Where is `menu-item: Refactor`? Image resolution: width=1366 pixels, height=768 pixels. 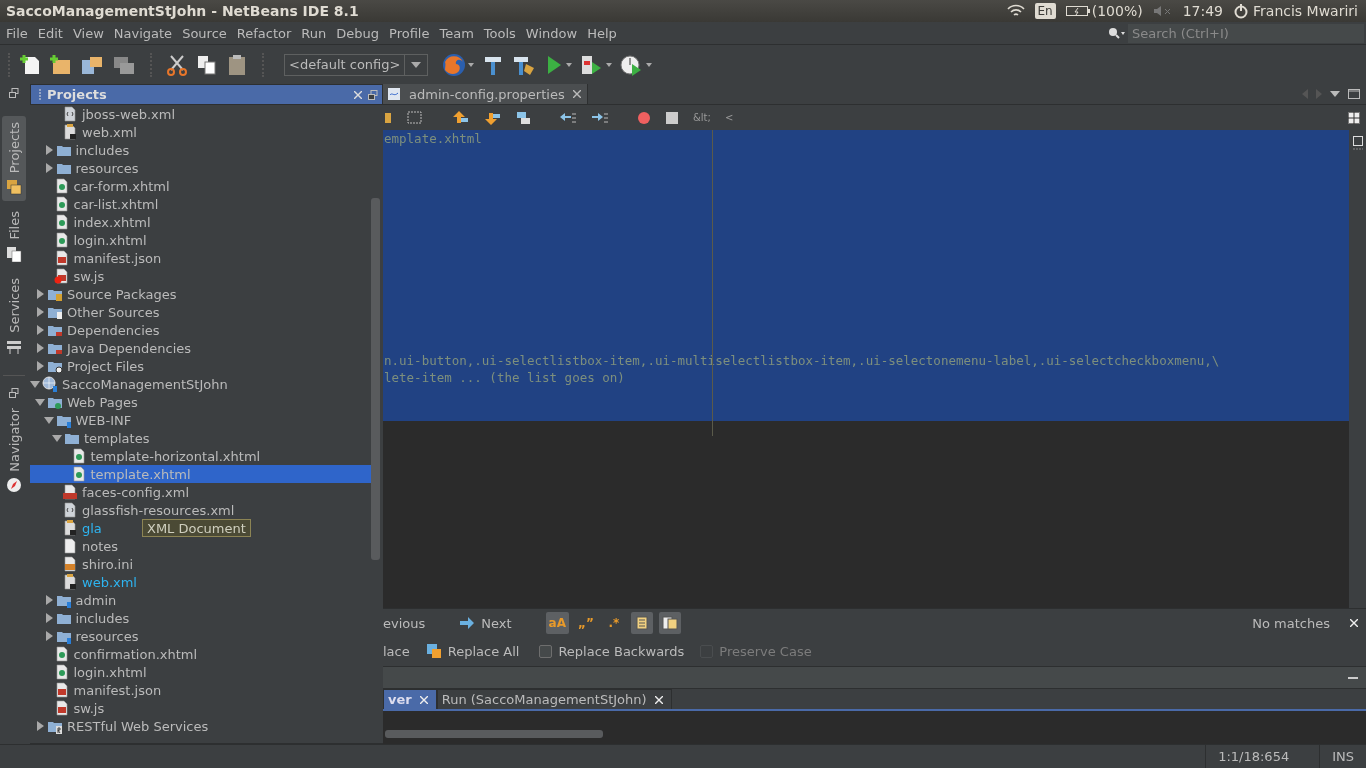
menu-item: Refactor is located at coordinates (265, 33).